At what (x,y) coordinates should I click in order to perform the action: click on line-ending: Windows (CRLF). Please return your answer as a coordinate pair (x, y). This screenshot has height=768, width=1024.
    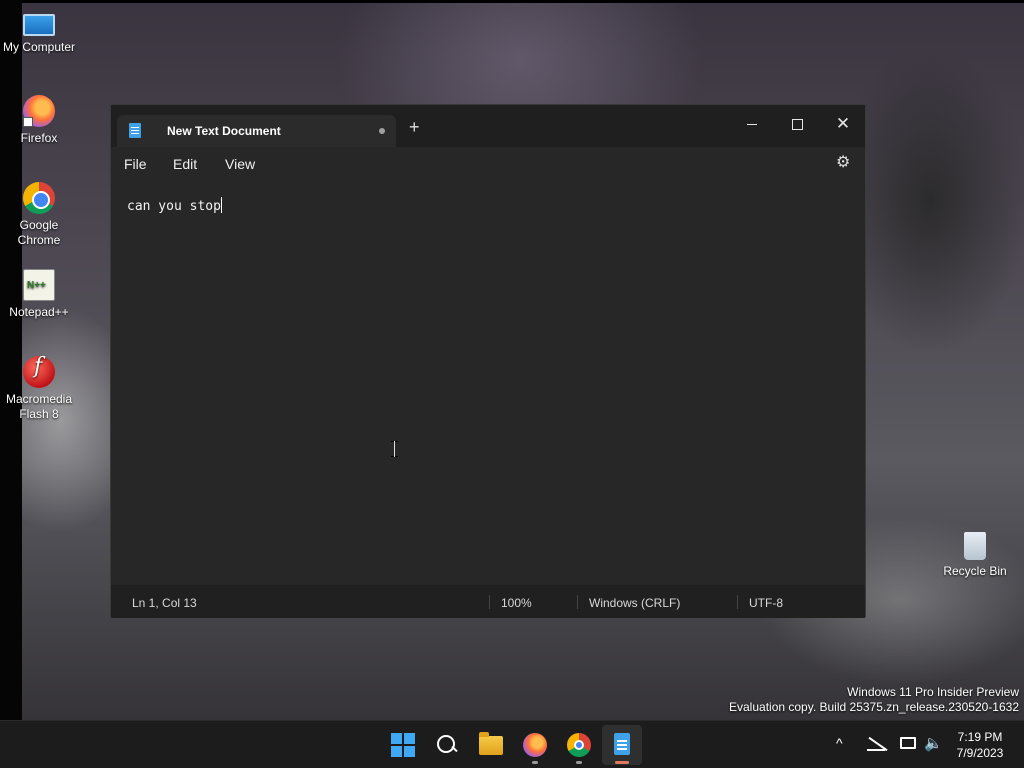
    Looking at the image, I should click on (635, 603).